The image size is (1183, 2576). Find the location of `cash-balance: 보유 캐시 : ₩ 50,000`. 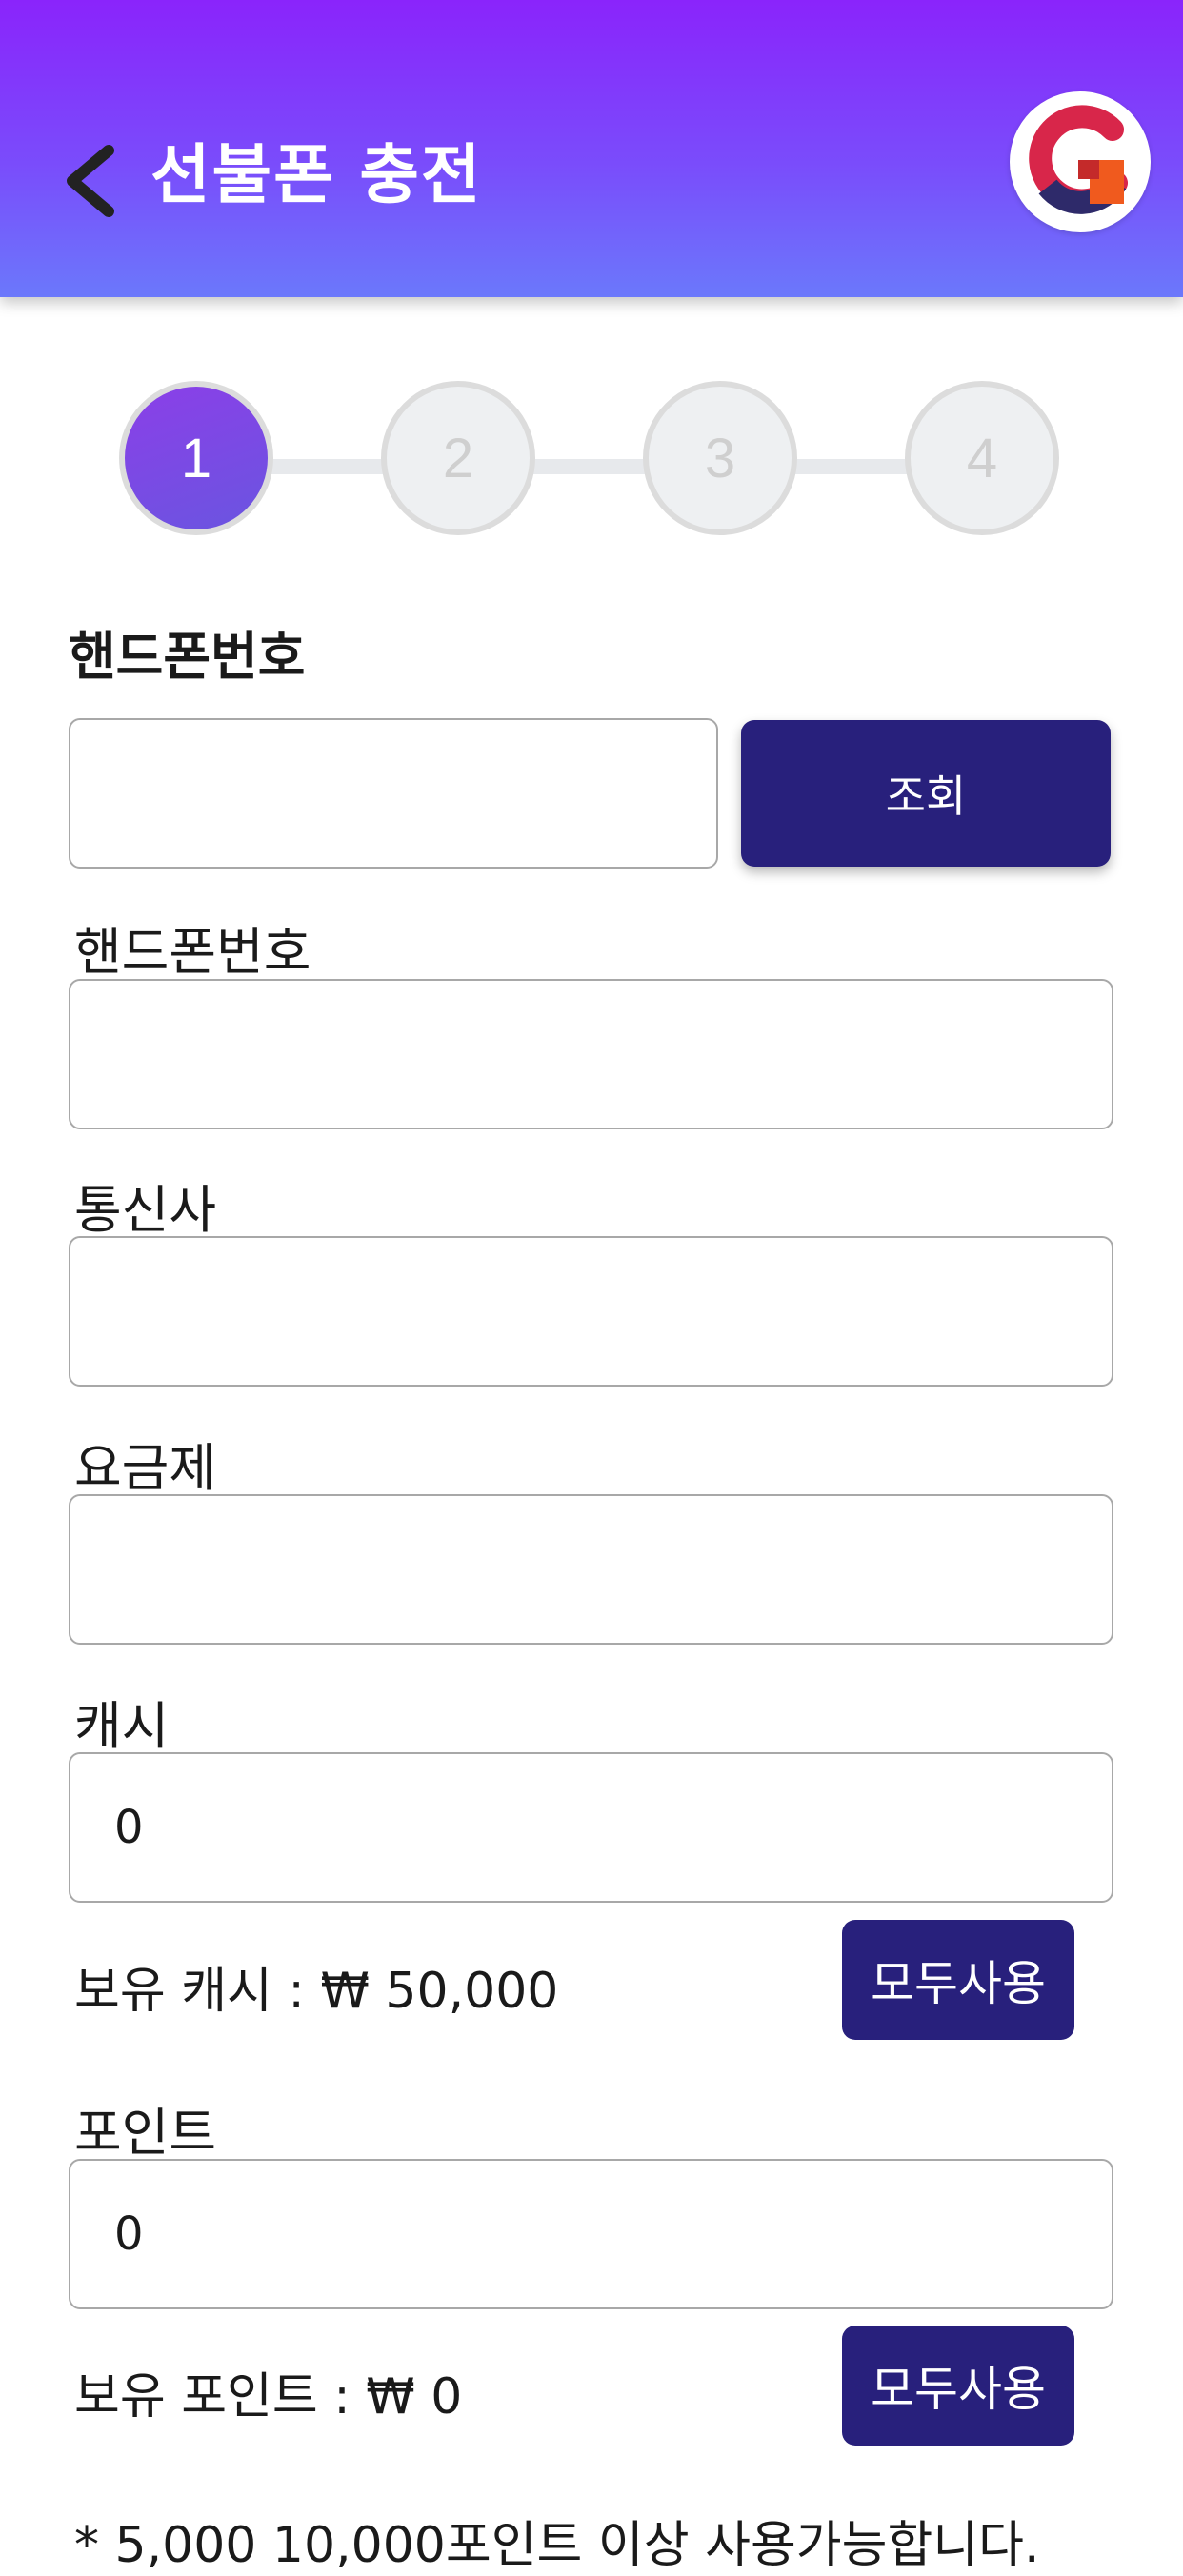

cash-balance: 보유 캐시 : ₩ 50,000 is located at coordinates (317, 1992).